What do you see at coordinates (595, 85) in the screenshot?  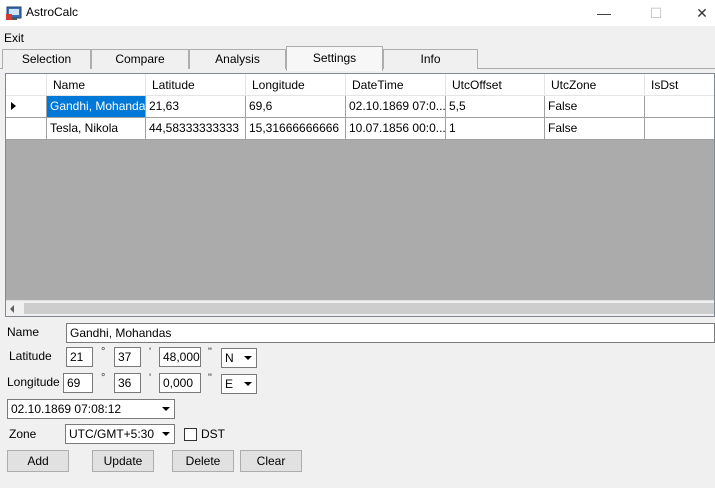 I see `column-header-utczone: UtcZone` at bounding box center [595, 85].